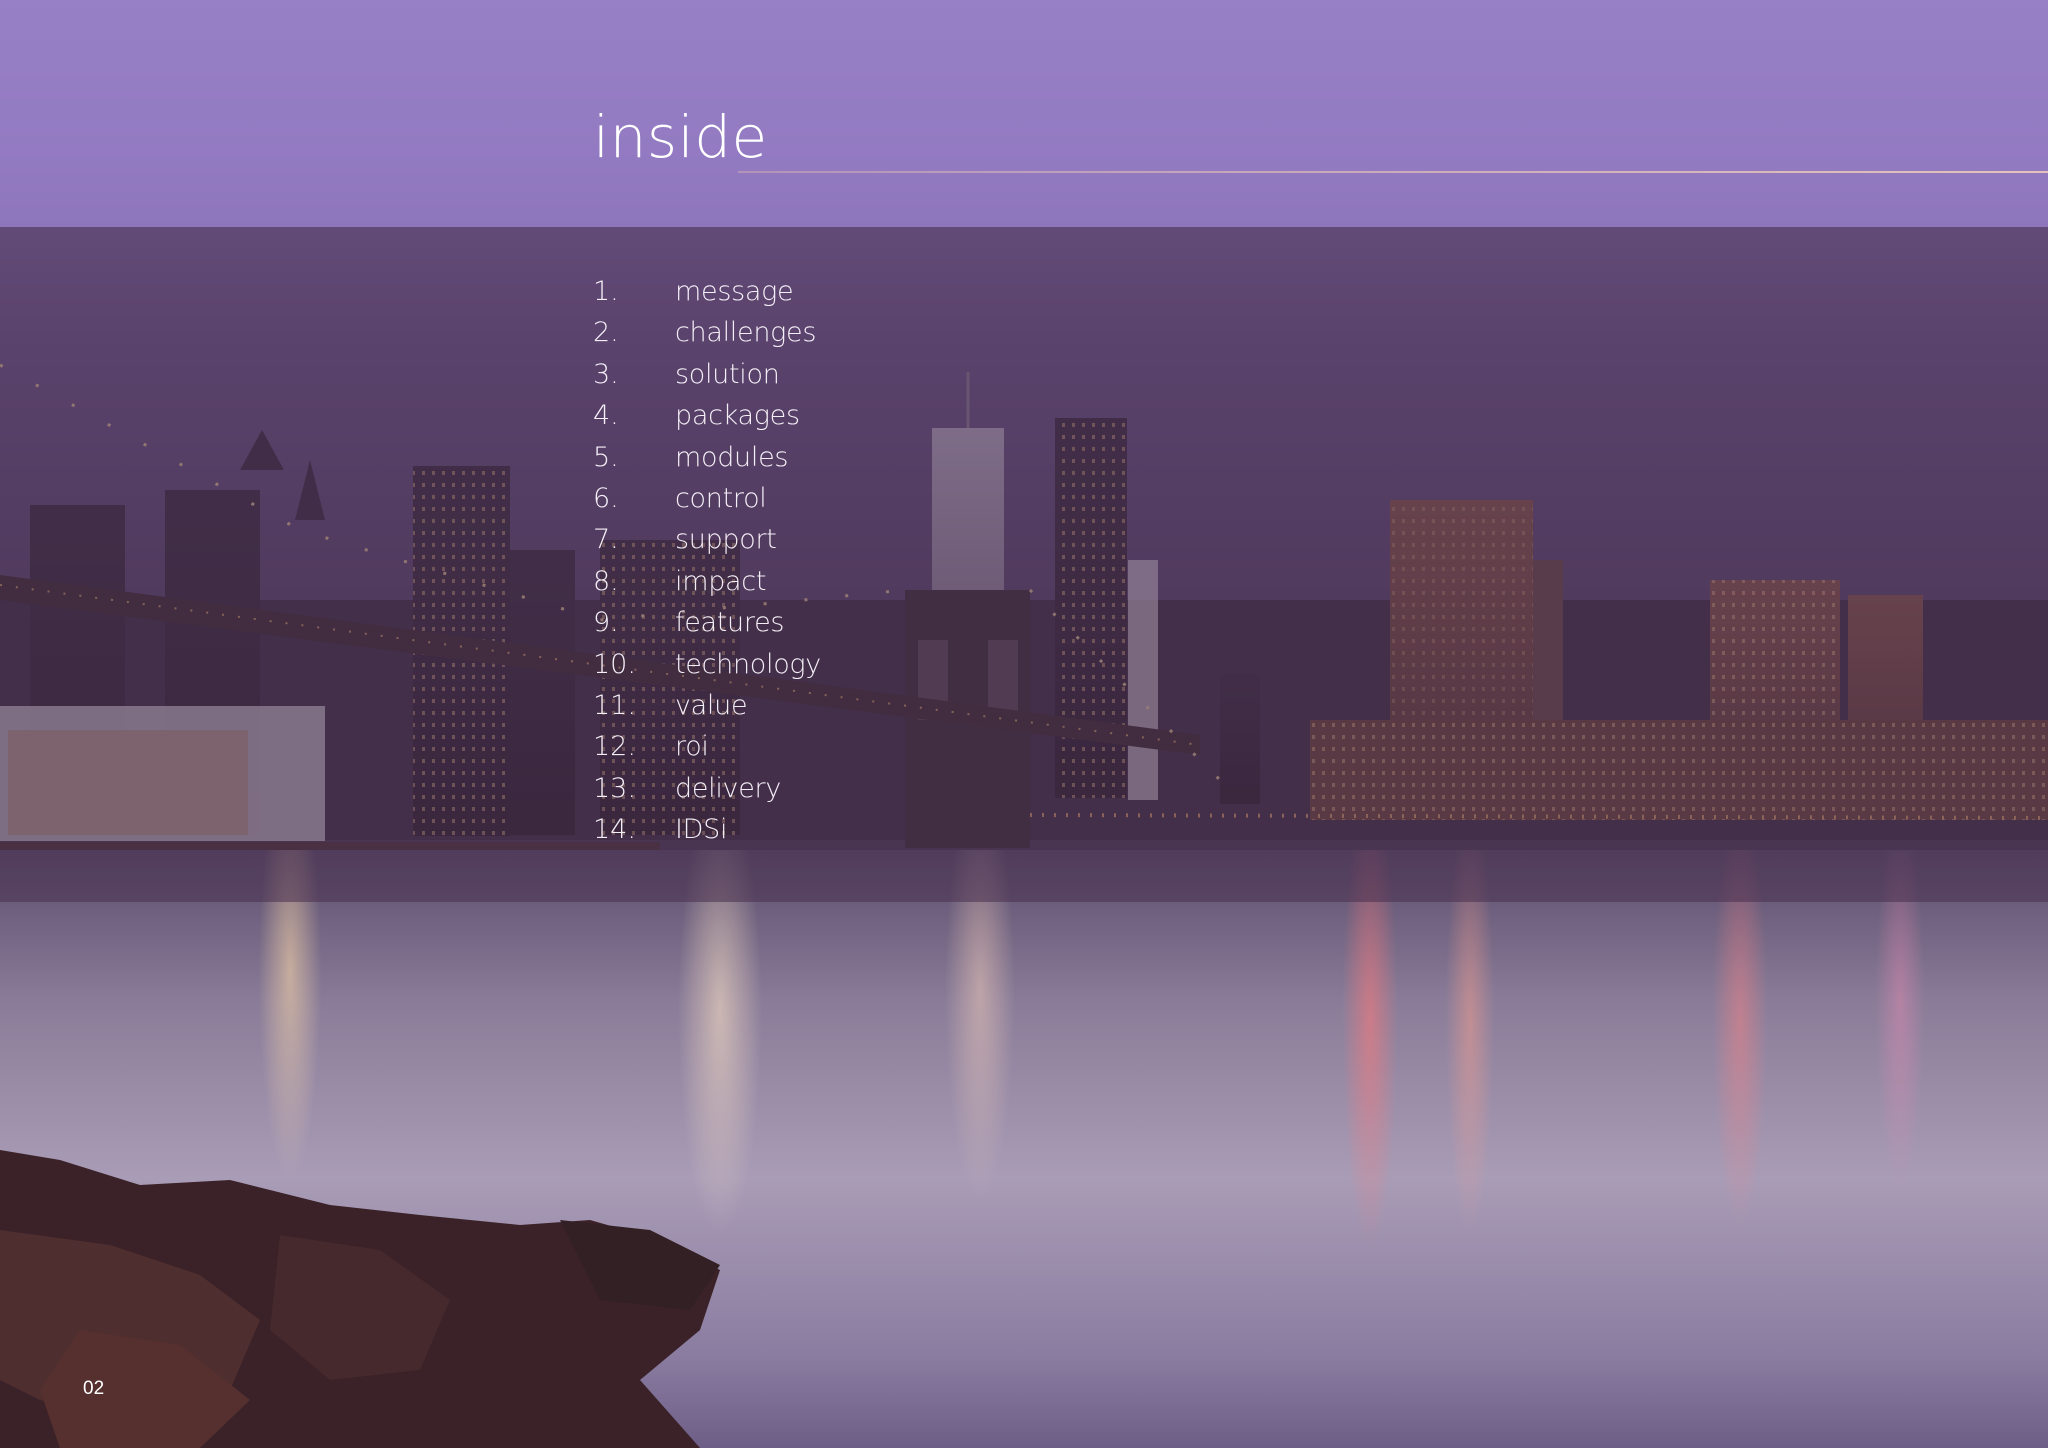 The width and height of the screenshot is (2048, 1448). What do you see at coordinates (606, 623) in the screenshot?
I see `toc-number: 9.` at bounding box center [606, 623].